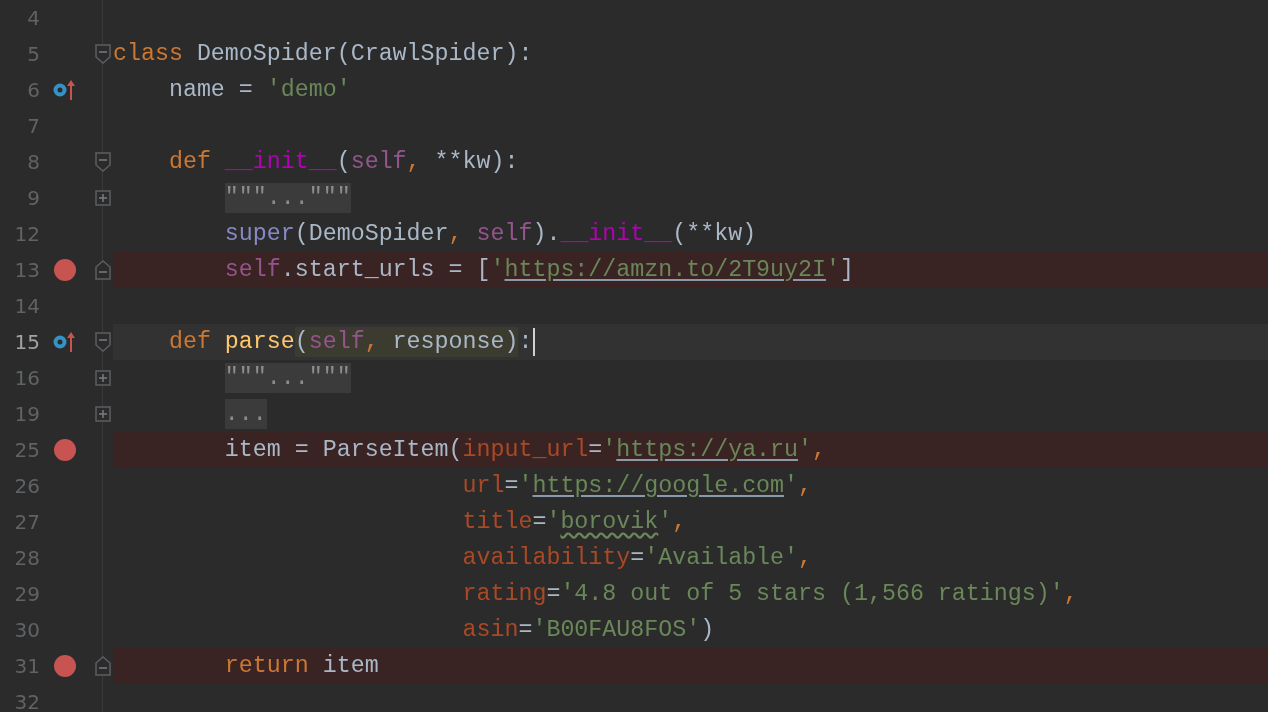  I want to click on line-number: 14, so click(26, 306).